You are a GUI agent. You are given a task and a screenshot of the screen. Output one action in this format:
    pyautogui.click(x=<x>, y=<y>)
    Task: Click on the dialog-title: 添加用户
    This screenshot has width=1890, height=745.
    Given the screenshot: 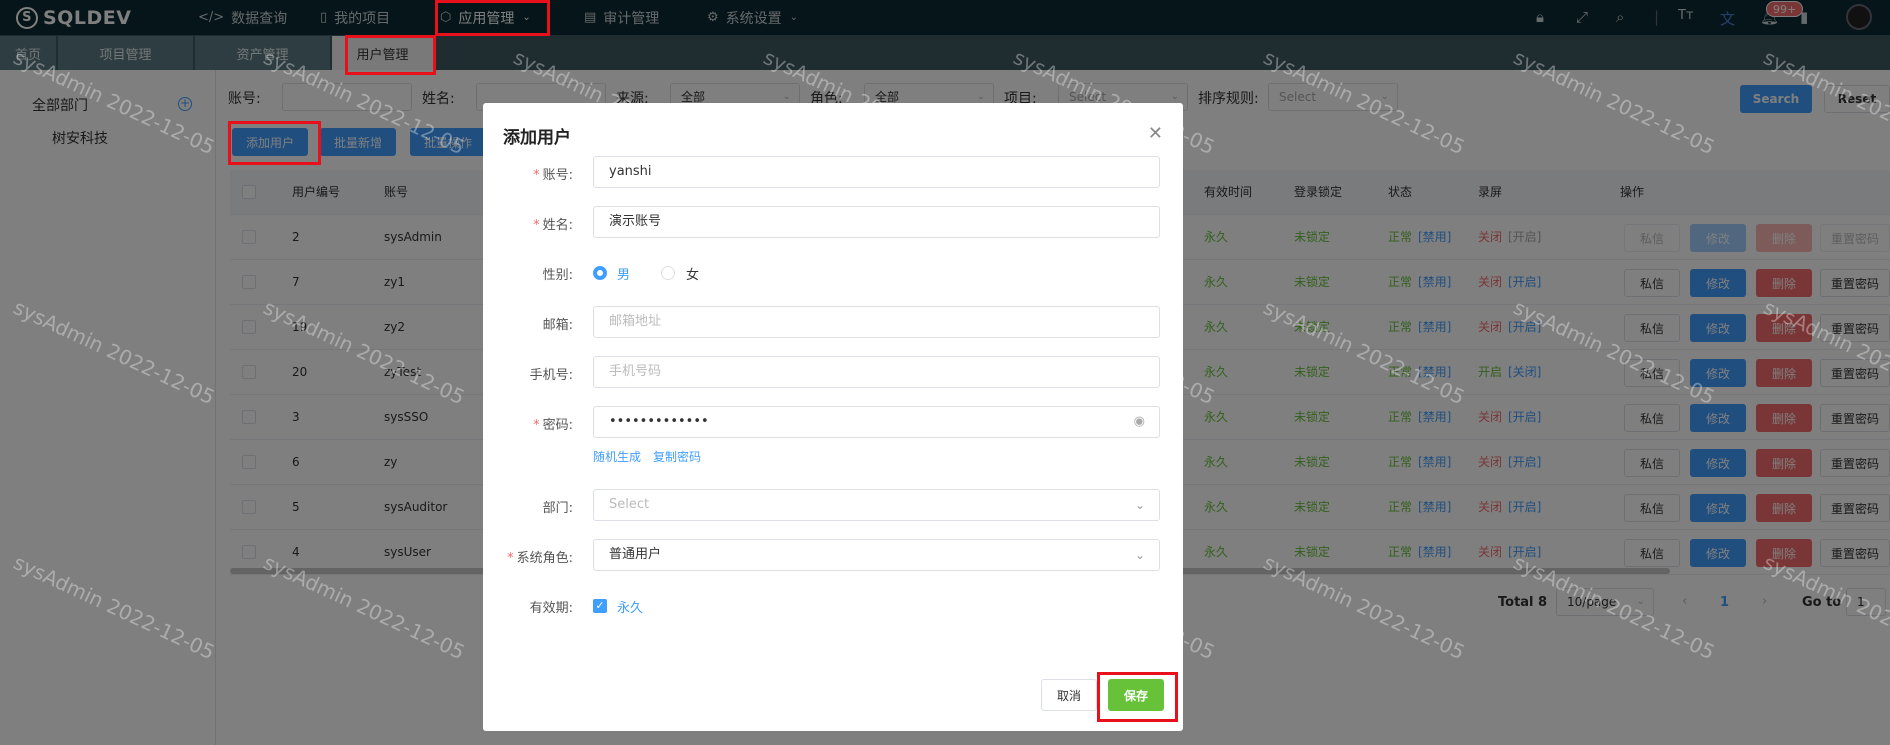 What is the action you would take?
    pyautogui.click(x=537, y=138)
    